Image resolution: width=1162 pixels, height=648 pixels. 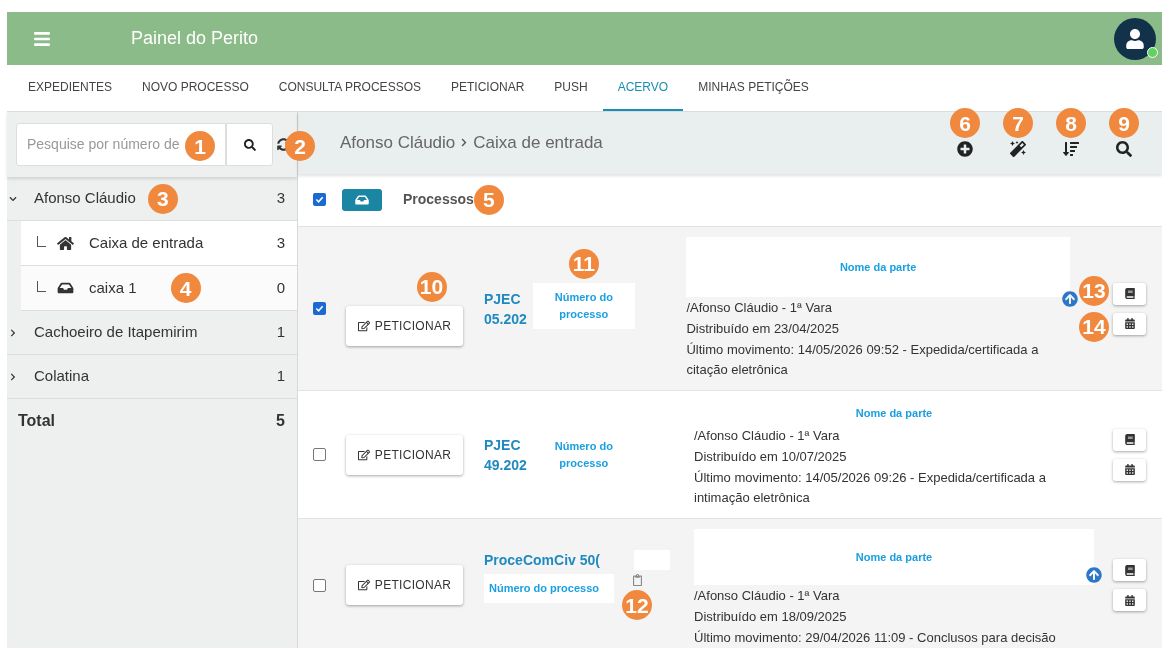 What do you see at coordinates (62, 376) in the screenshot?
I see `tree-item: Colatina` at bounding box center [62, 376].